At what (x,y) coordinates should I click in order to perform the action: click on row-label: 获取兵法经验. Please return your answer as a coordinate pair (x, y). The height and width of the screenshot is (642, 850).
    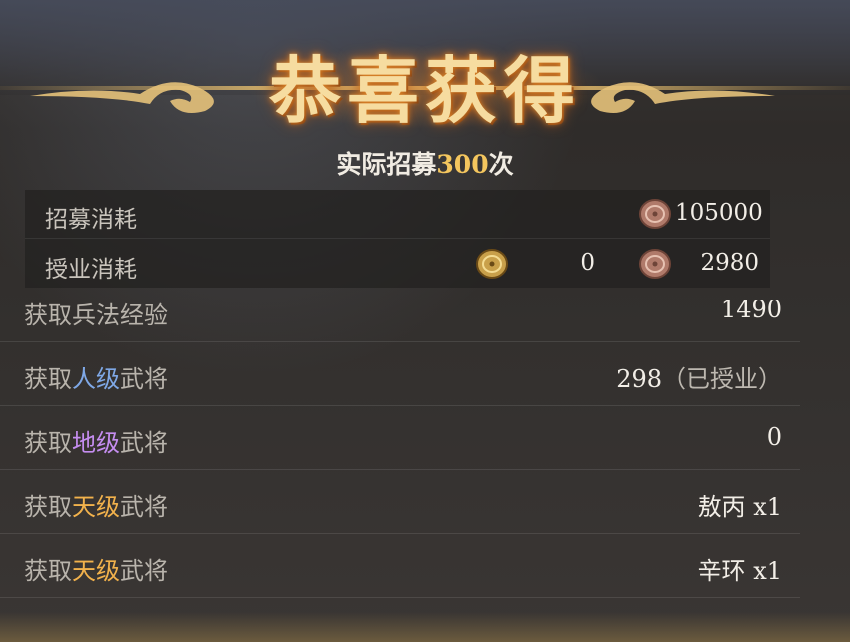
    Looking at the image, I should click on (96, 315).